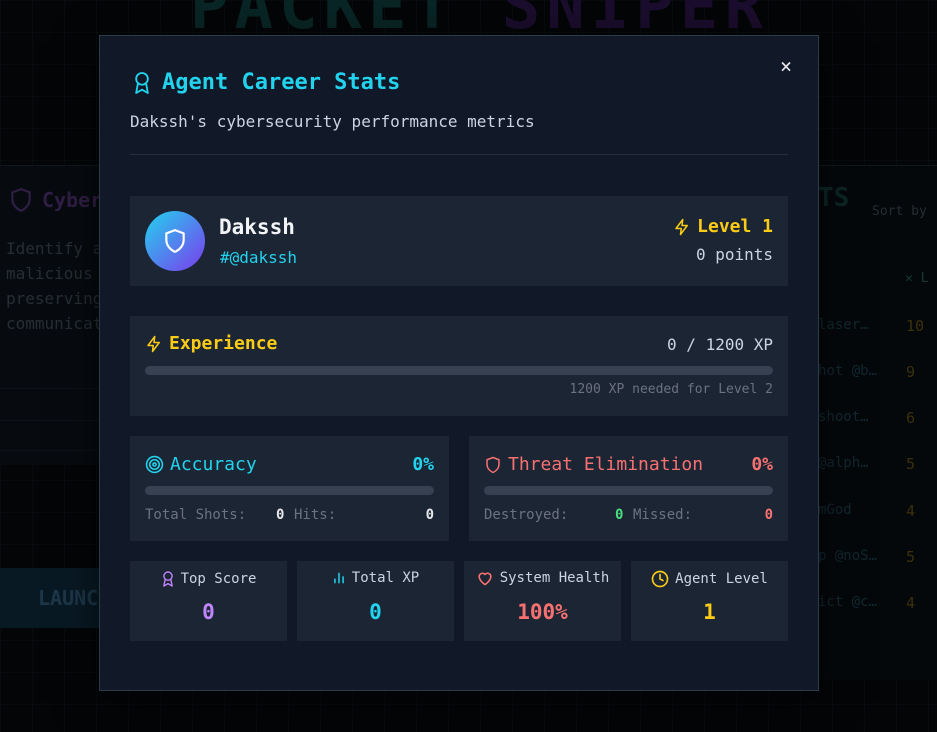  I want to click on accuracy-card: Accuracy 0% Total Shots: 0 Hits: 0, so click(289, 488).